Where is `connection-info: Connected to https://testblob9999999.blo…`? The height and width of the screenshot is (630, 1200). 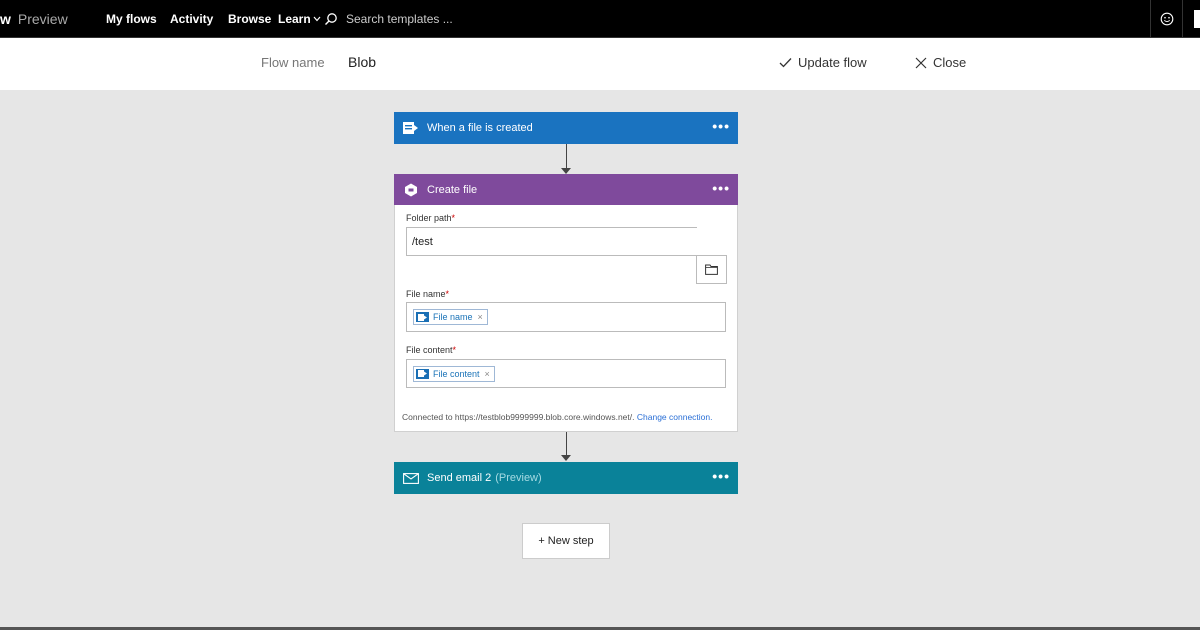 connection-info: Connected to https://testblob9999999.blo… is located at coordinates (557, 417).